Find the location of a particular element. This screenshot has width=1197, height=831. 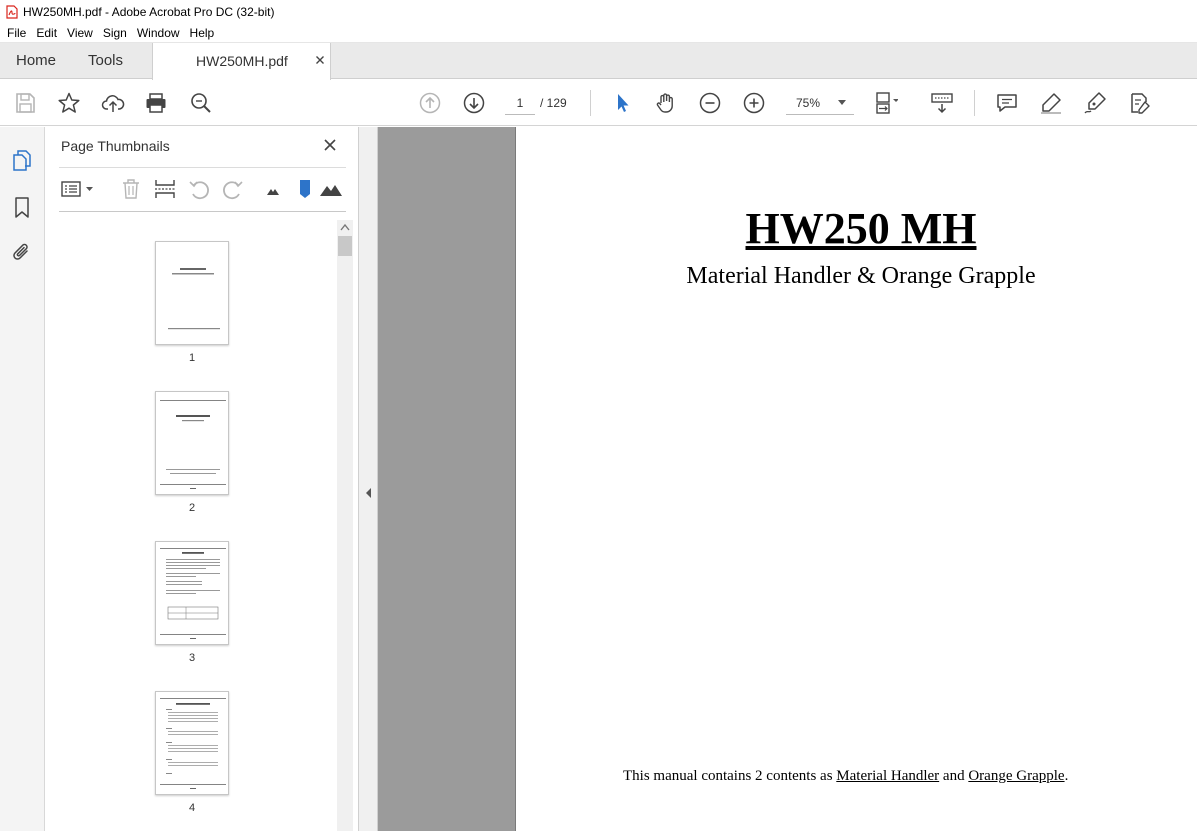

delete-page-icon is located at coordinates (131, 189).